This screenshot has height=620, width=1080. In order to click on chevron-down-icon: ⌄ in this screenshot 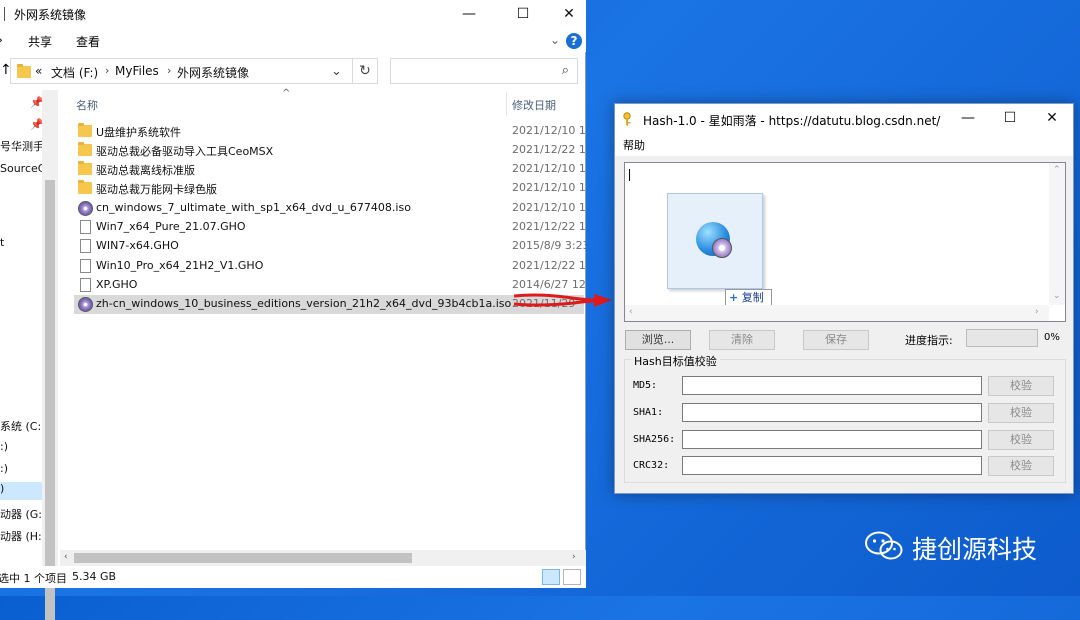, I will do `click(336, 71)`.